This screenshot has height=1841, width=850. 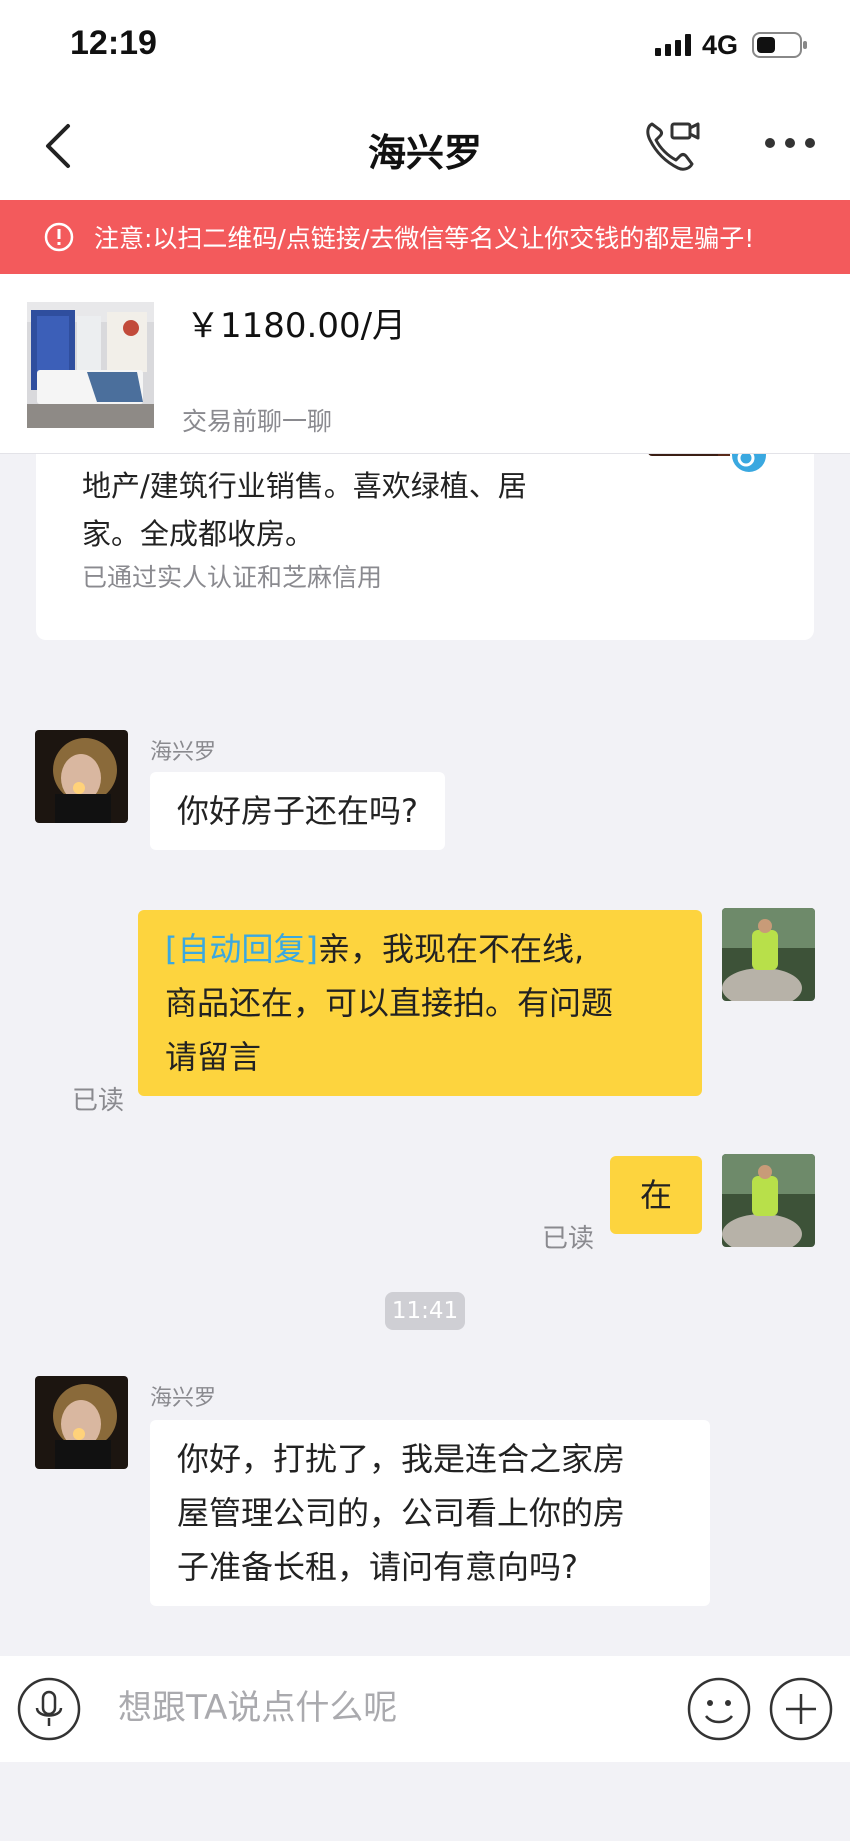 I want to click on product-price: ￥1180.00/月, so click(x=296, y=326).